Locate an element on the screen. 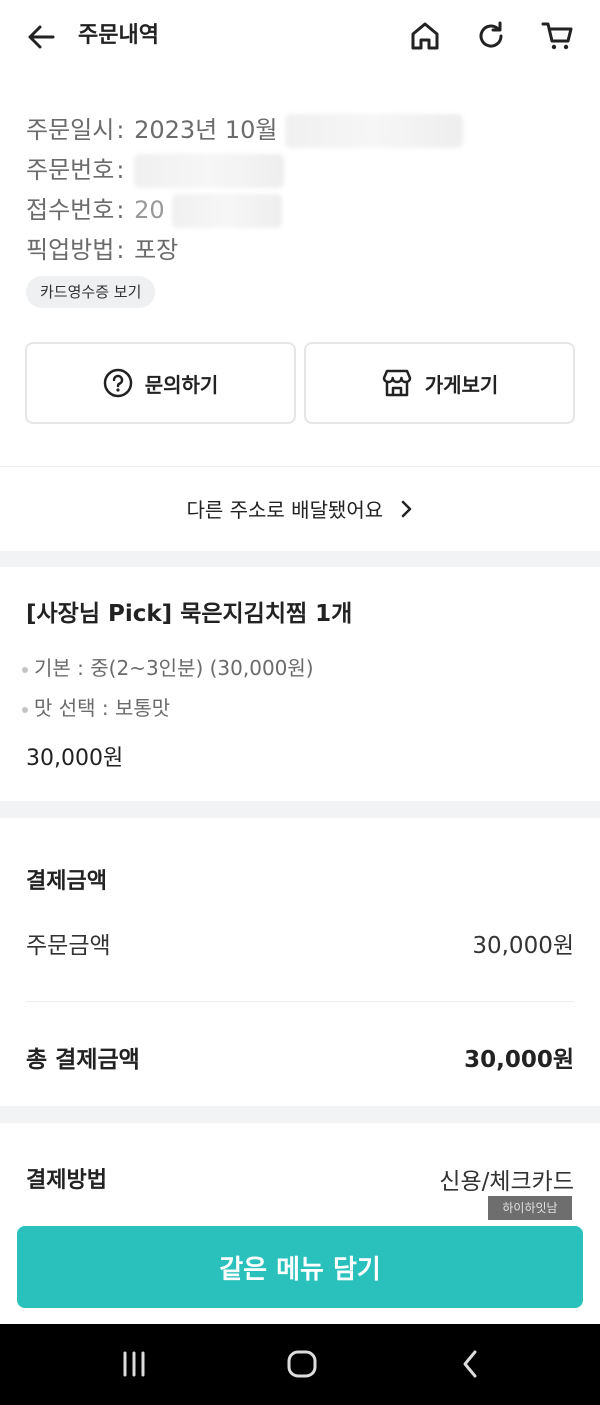 The width and height of the screenshot is (600, 1405). store-icon is located at coordinates (397, 383).